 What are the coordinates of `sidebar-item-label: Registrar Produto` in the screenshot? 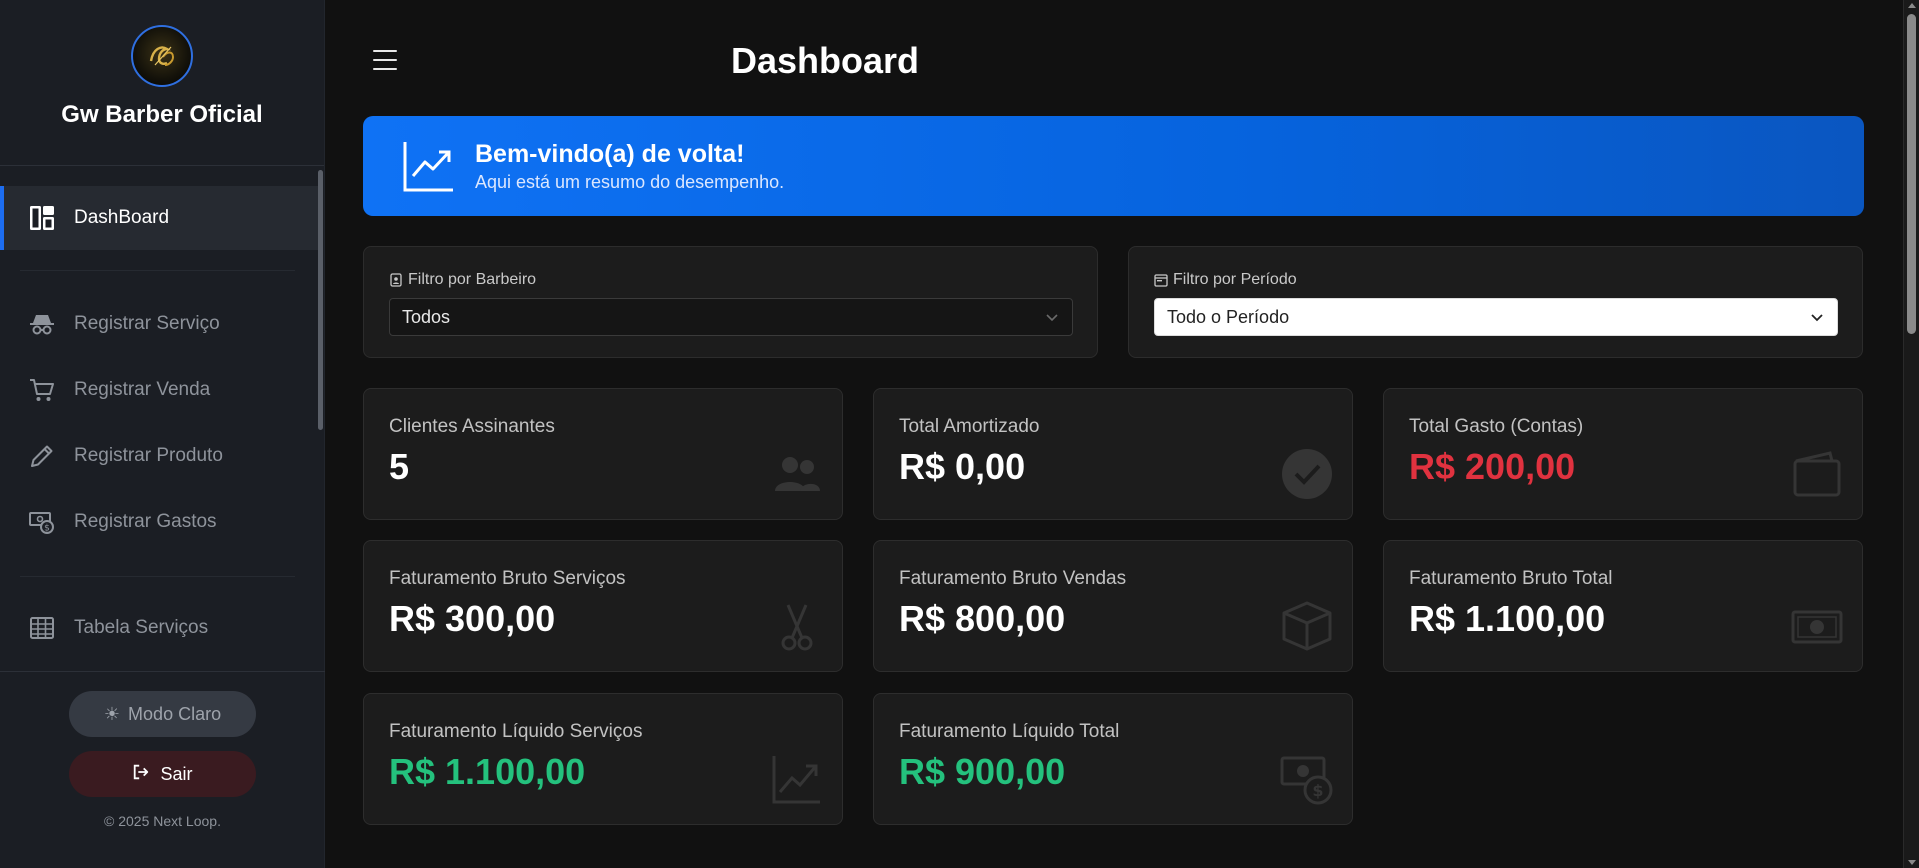 It's located at (148, 455).